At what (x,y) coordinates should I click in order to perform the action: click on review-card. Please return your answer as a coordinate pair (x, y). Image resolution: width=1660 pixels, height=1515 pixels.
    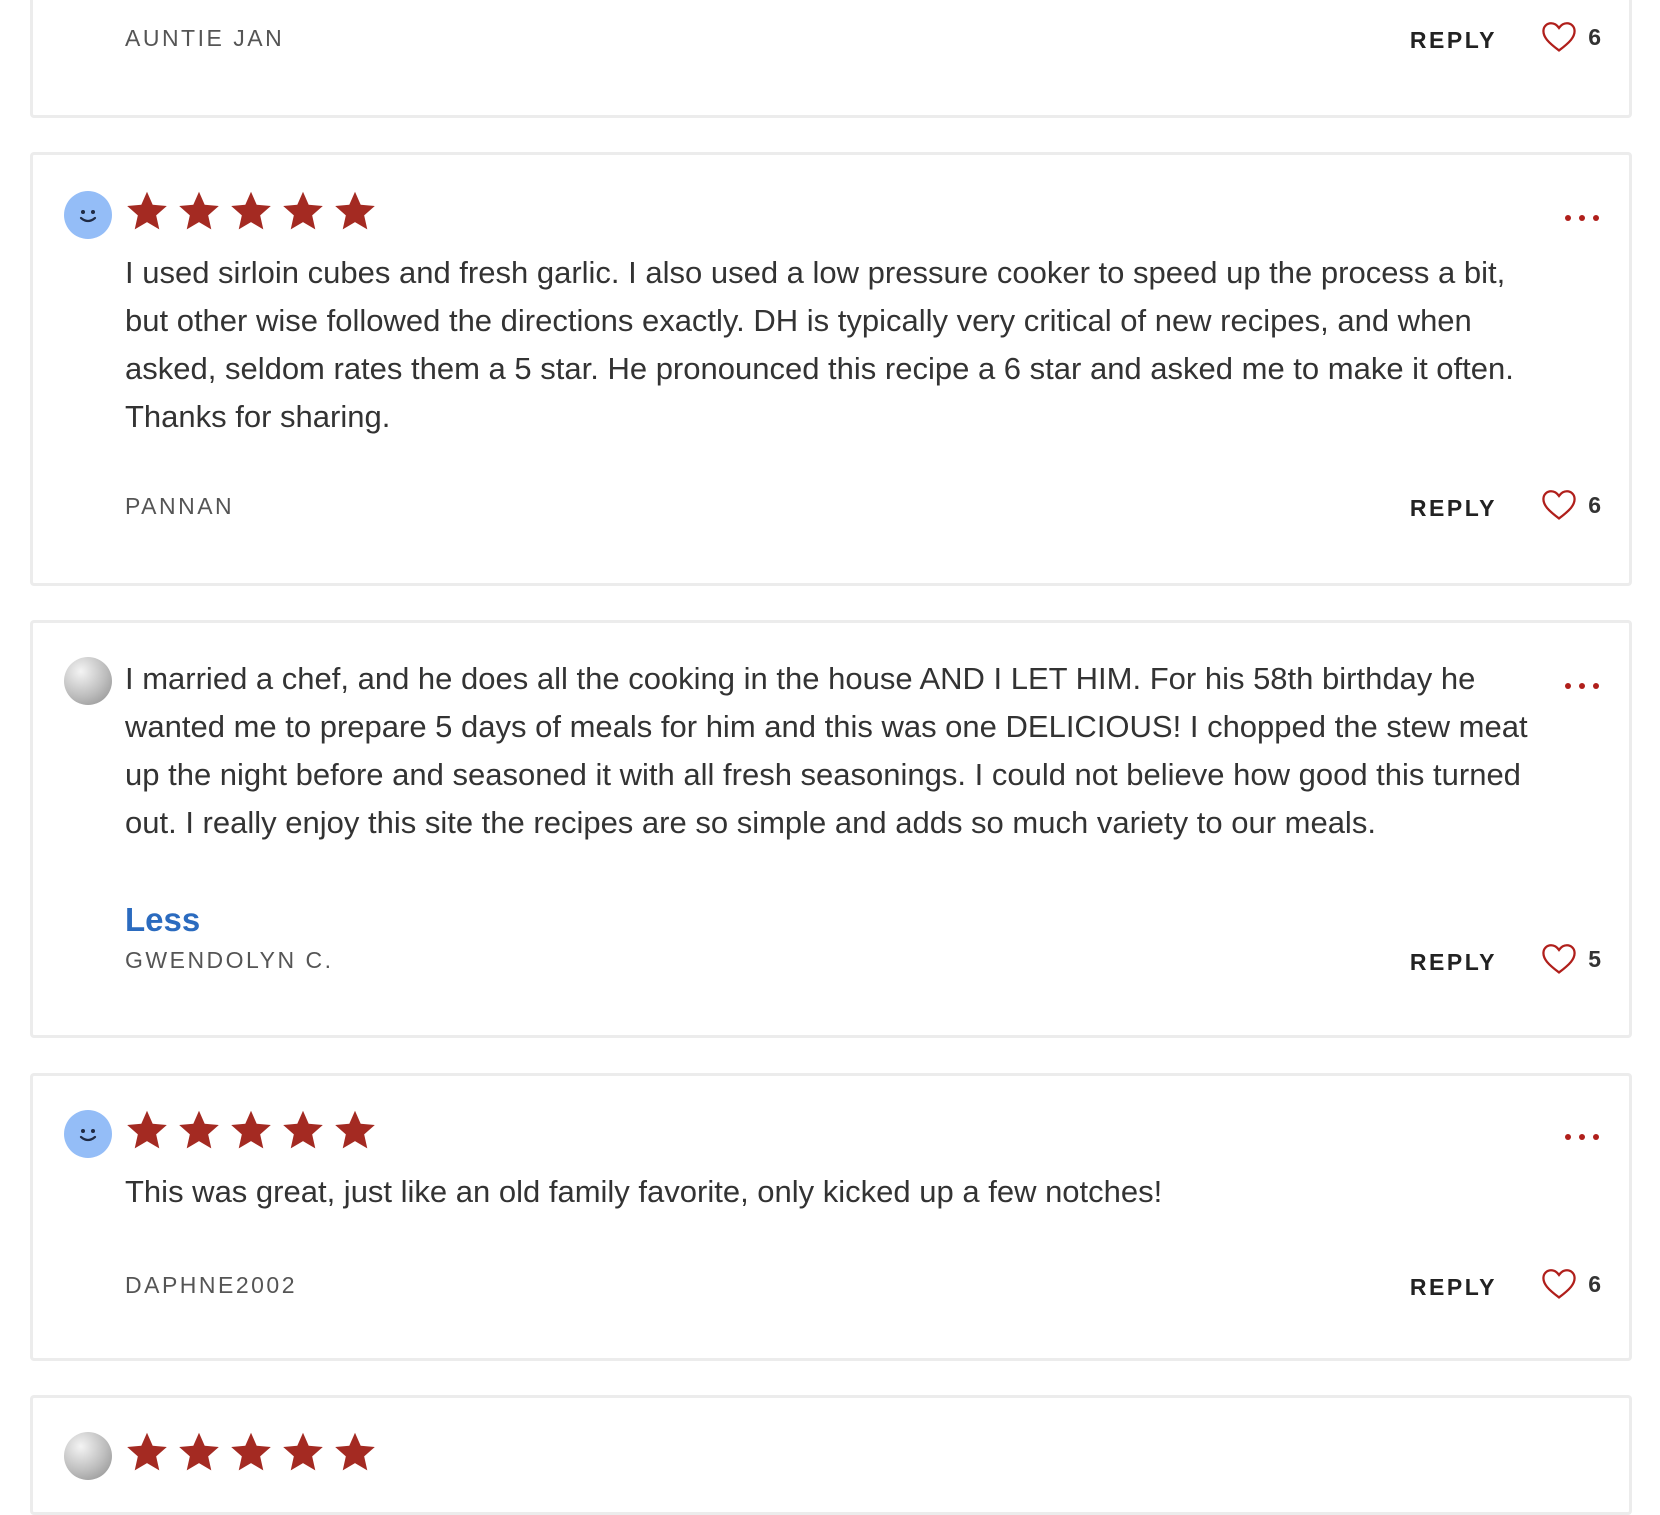
    Looking at the image, I should click on (831, 1455).